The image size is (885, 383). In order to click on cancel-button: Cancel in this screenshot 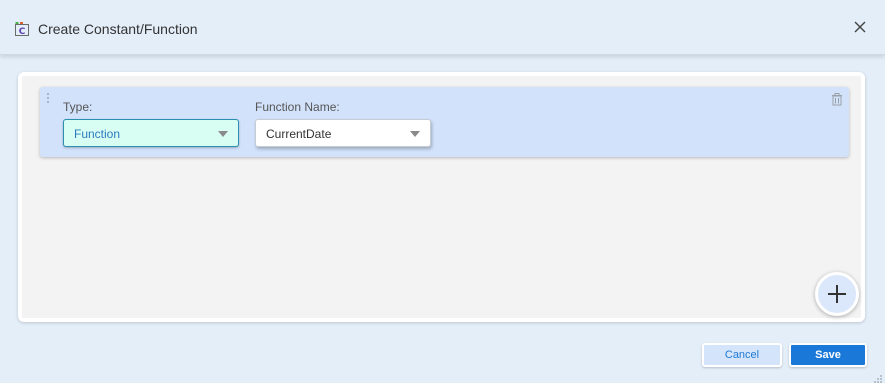, I will do `click(742, 355)`.